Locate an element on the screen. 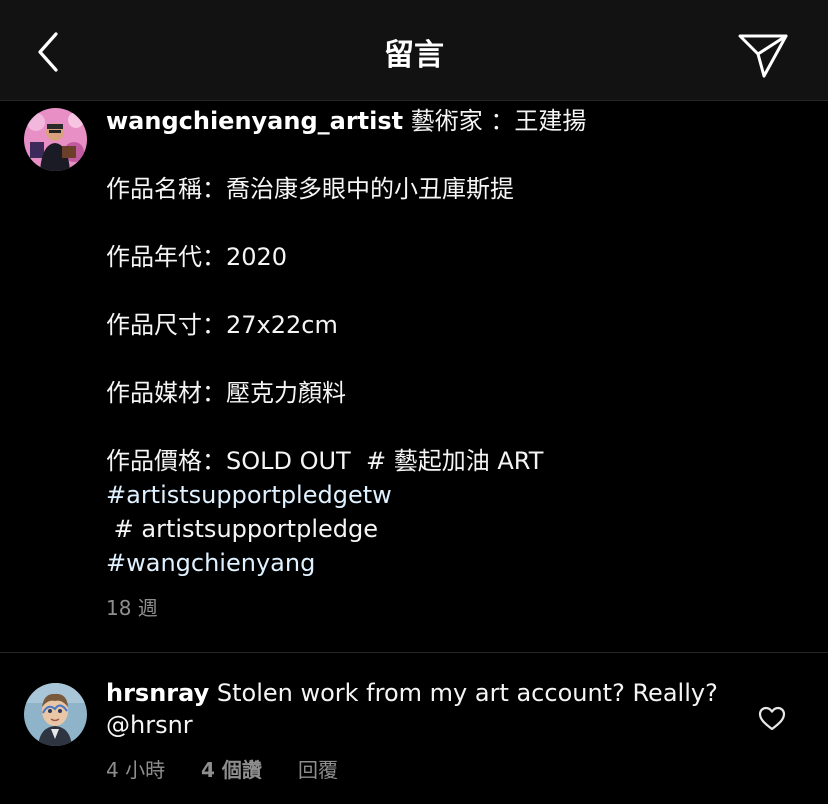 Image resolution: width=828 pixels, height=804 pixels. like-comment-button is located at coordinates (772, 719).